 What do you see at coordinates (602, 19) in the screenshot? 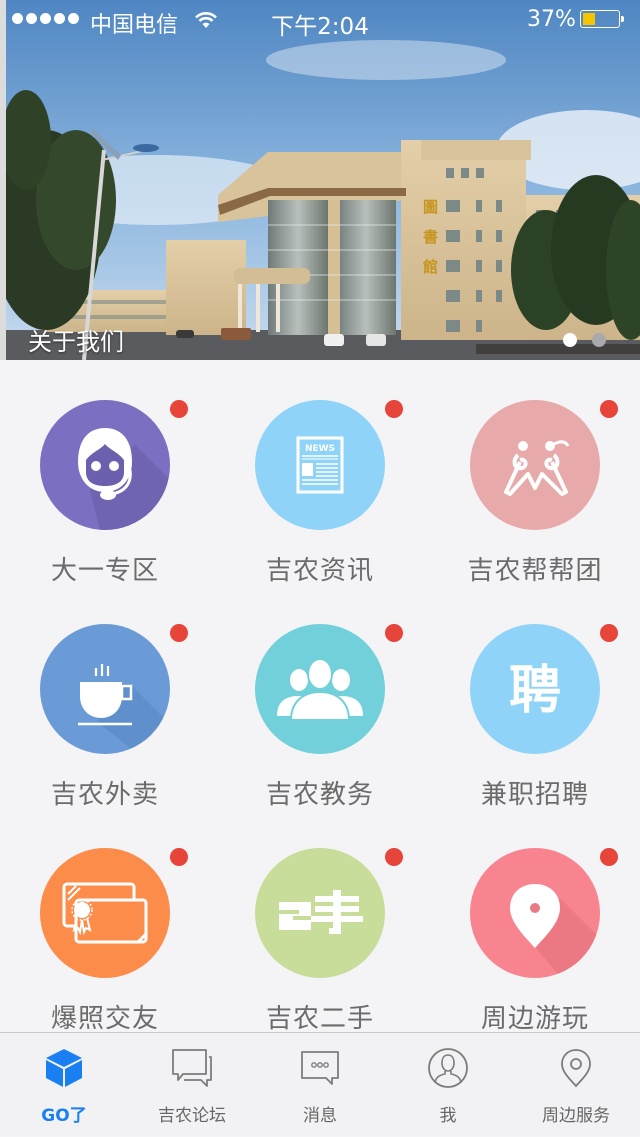
I see `battery-icon` at bounding box center [602, 19].